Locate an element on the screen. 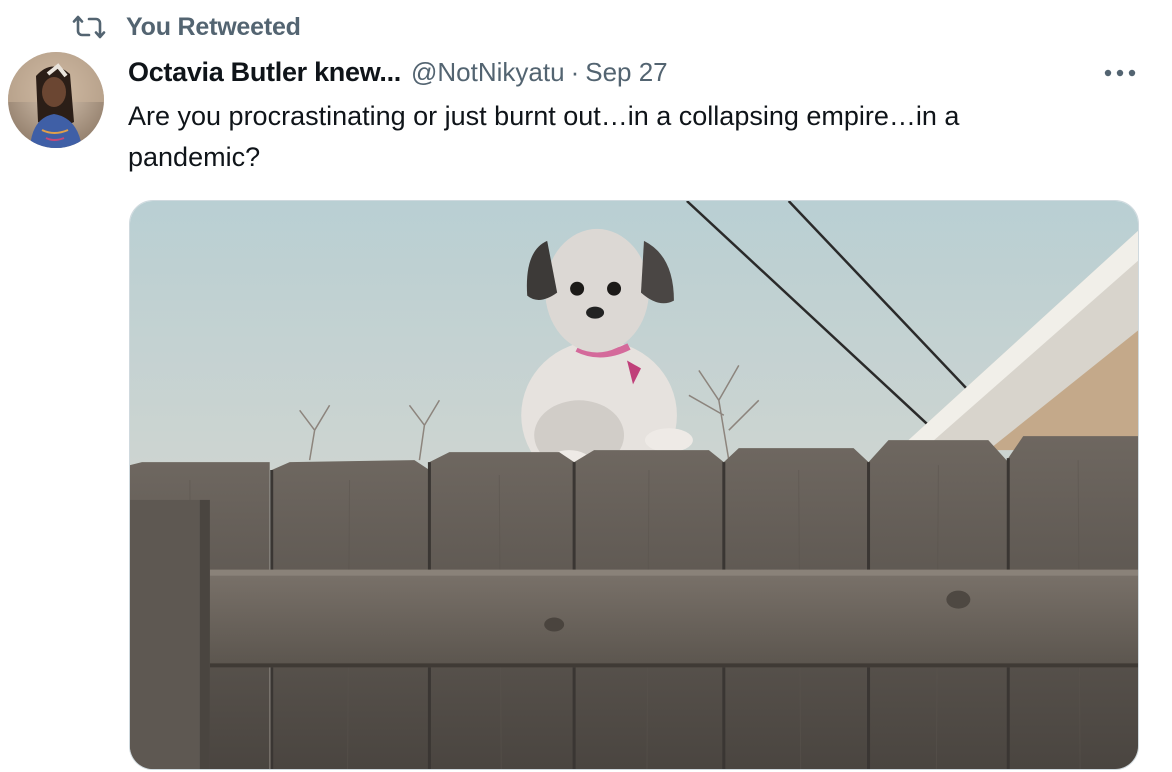 Image resolution: width=1172 pixels, height=772 pixels. social-context: You Retweeted is located at coordinates (186, 27).